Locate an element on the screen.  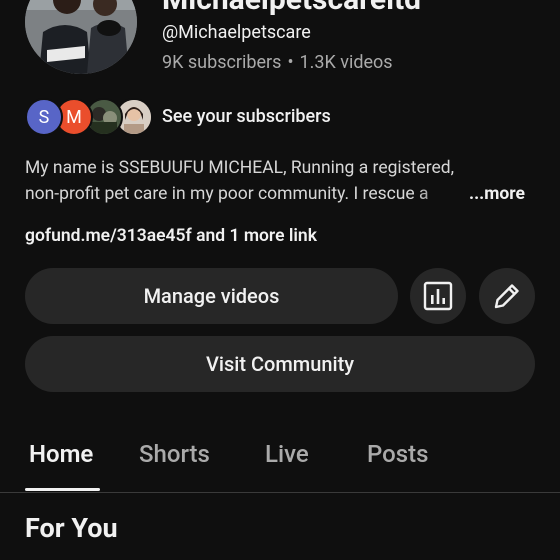
channel-name: Michaelpetscareltd is located at coordinates (291, 8).